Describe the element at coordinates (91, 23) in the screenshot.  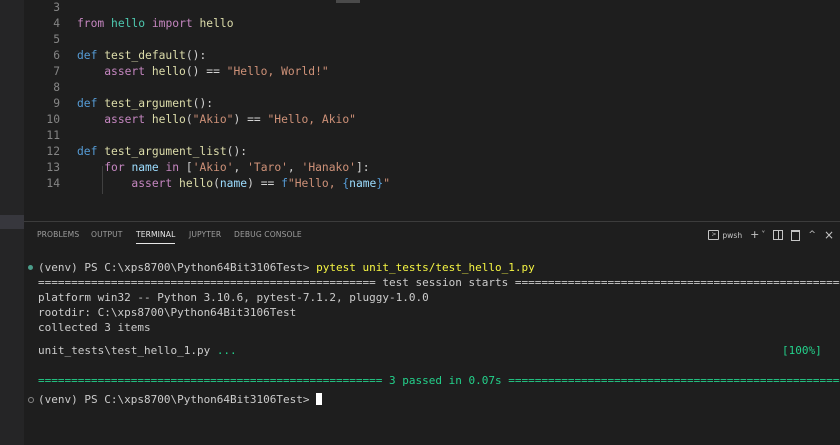
I see `code-token: from` at that location.